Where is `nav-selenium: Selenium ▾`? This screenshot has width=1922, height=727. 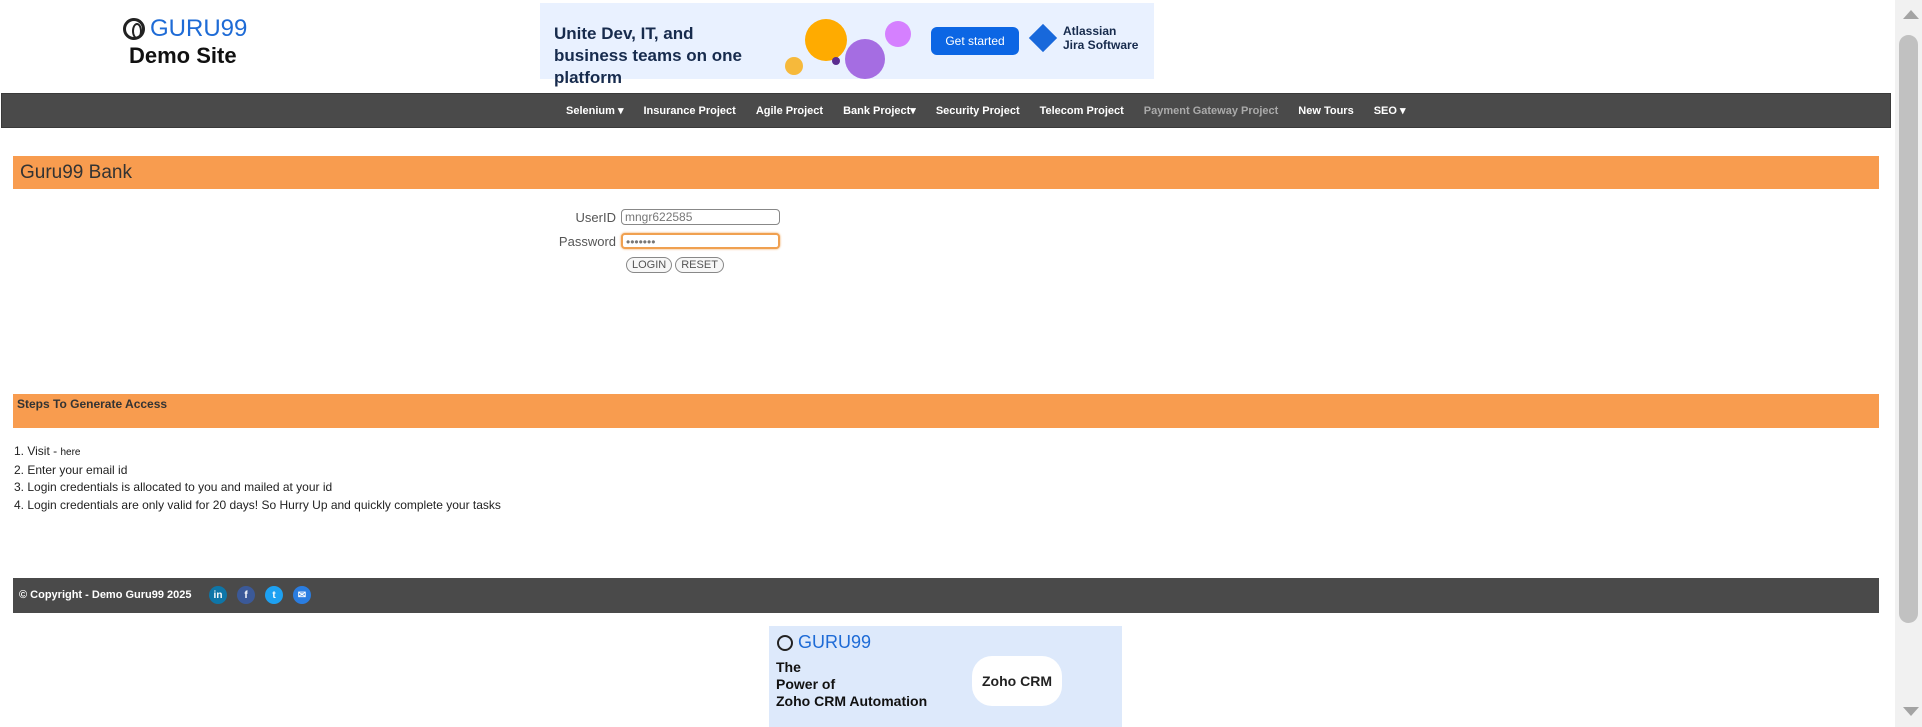 nav-selenium: Selenium ▾ is located at coordinates (594, 110).